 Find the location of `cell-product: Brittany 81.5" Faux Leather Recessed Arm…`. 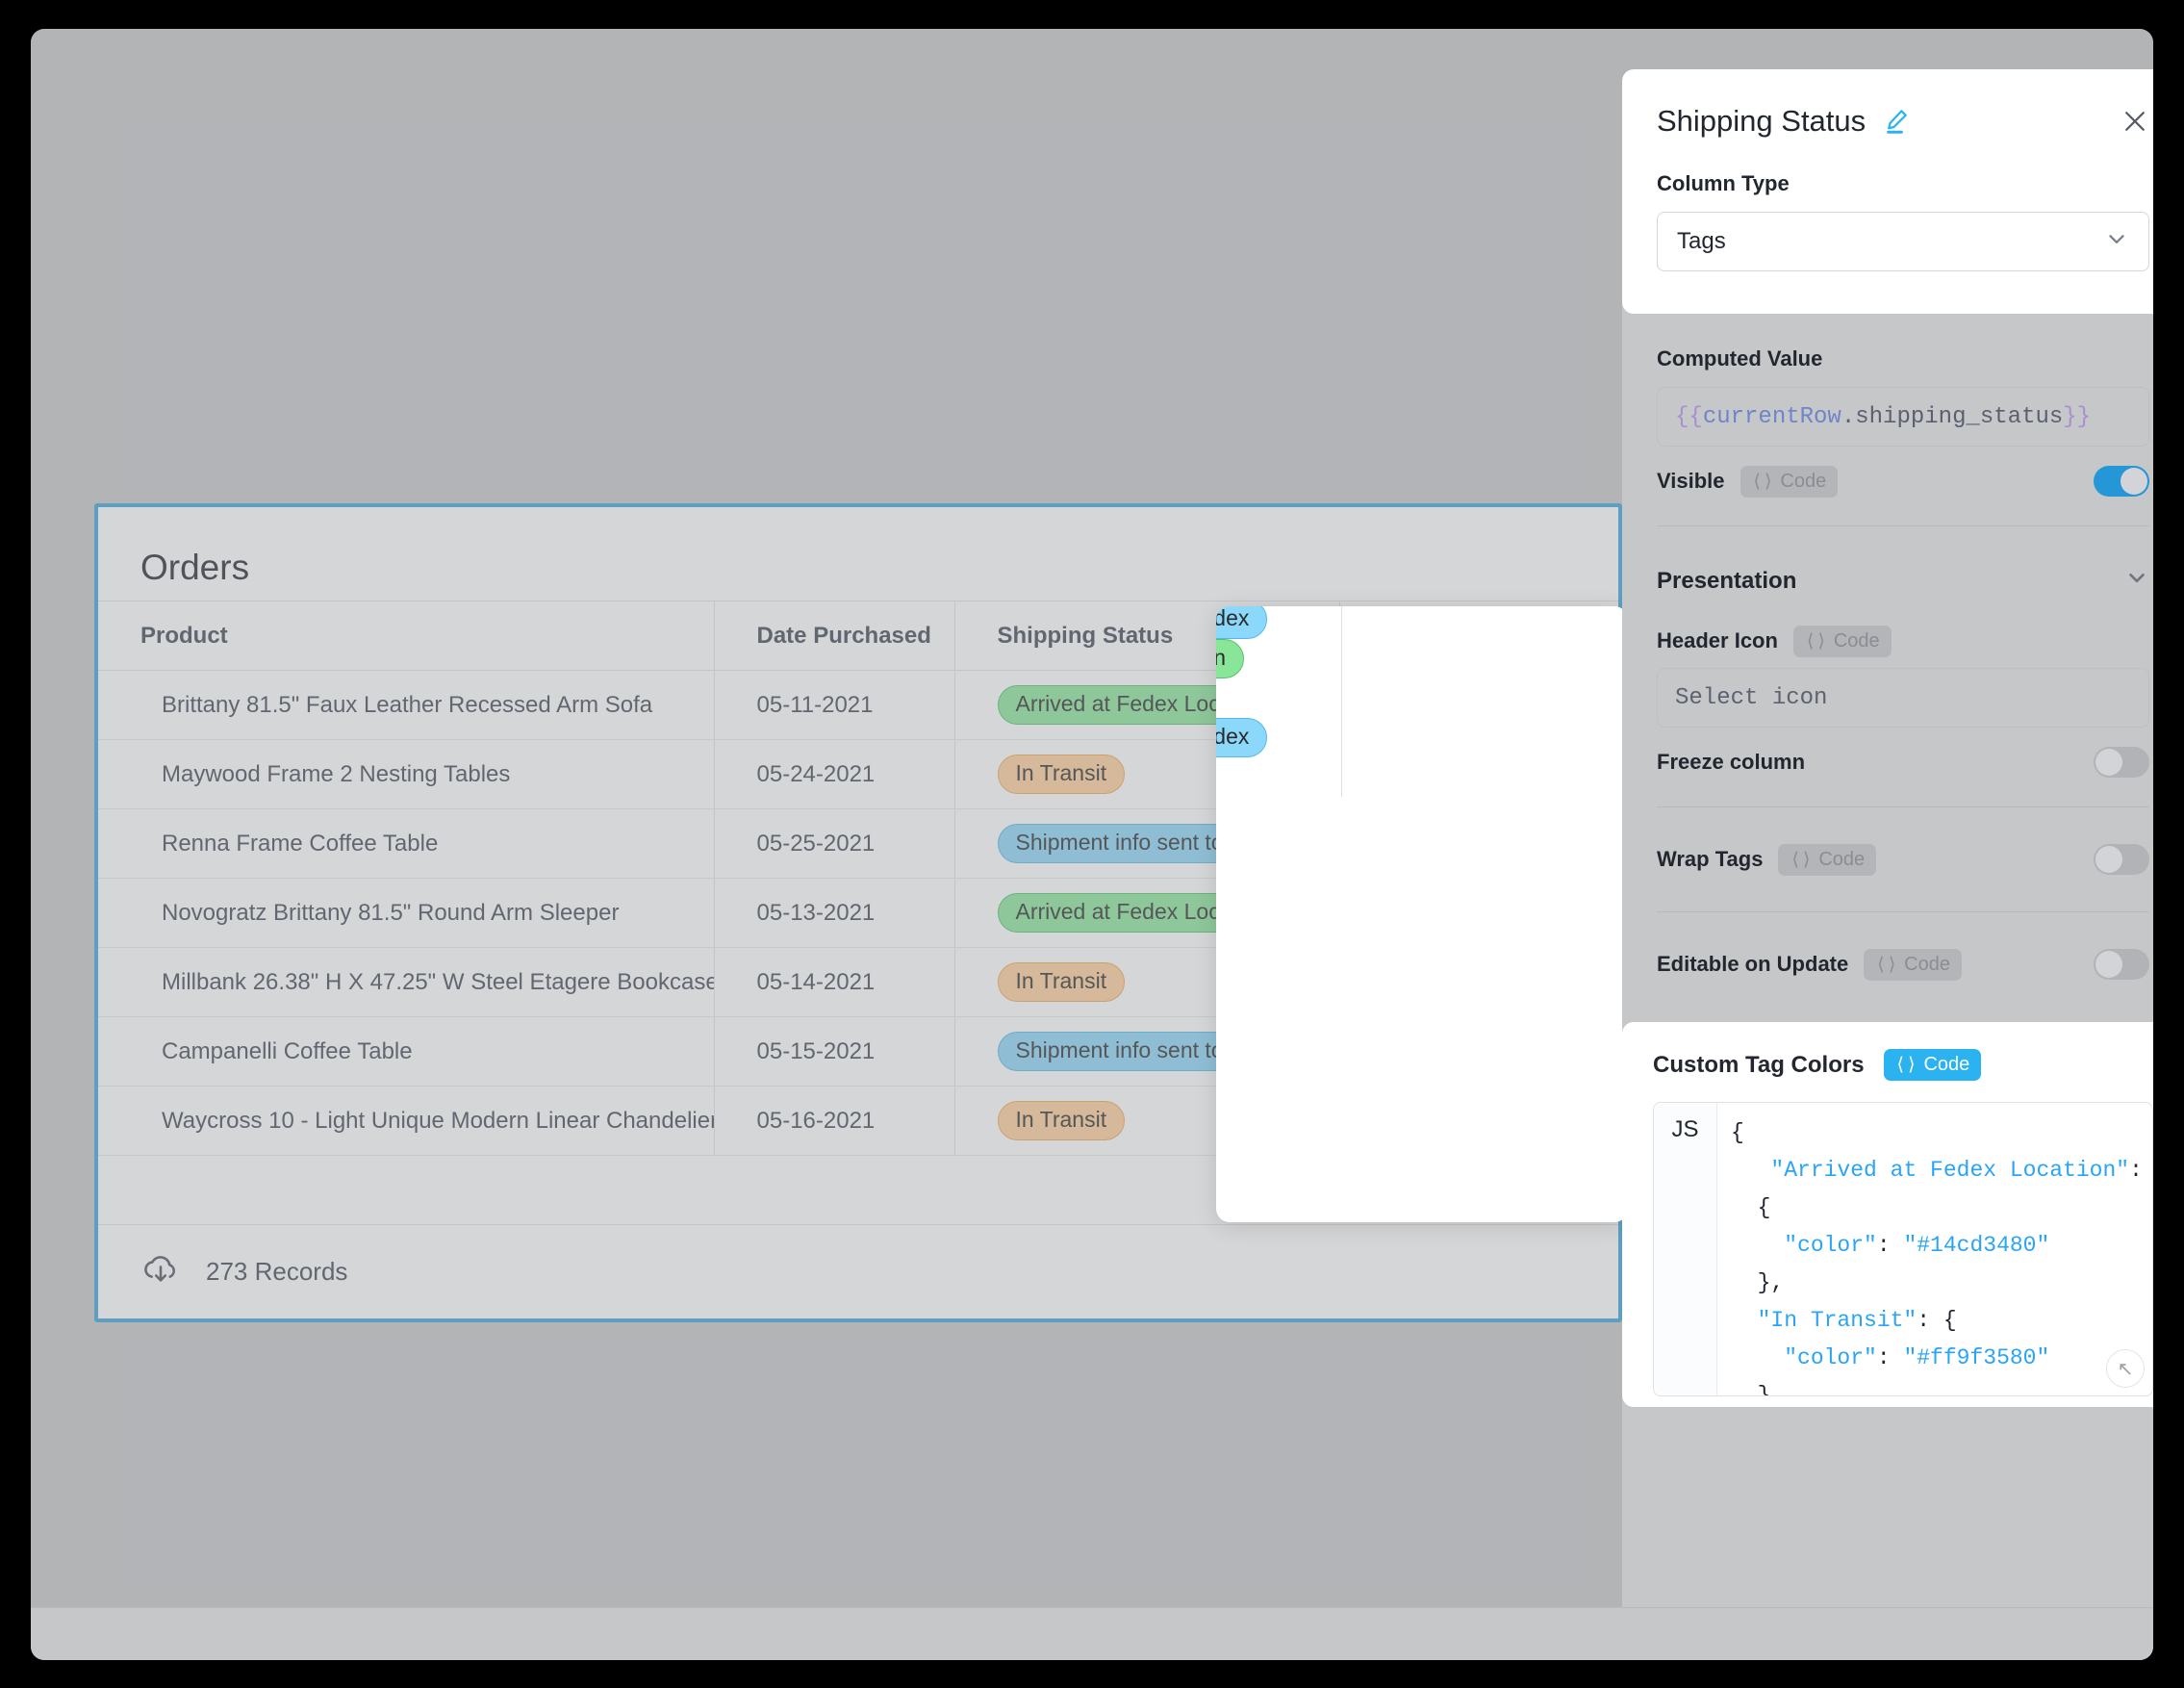

cell-product: Brittany 81.5" Faux Leather Recessed Arm… is located at coordinates (406, 705).